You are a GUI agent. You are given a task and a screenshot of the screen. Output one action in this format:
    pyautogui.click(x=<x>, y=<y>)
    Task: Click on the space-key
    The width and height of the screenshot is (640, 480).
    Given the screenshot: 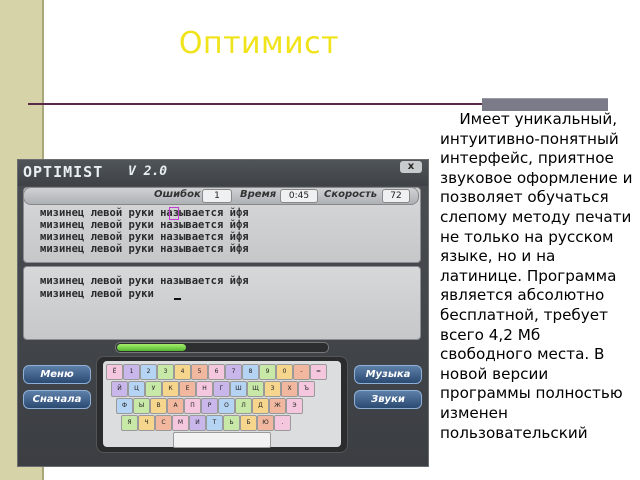 What is the action you would take?
    pyautogui.click(x=222, y=440)
    